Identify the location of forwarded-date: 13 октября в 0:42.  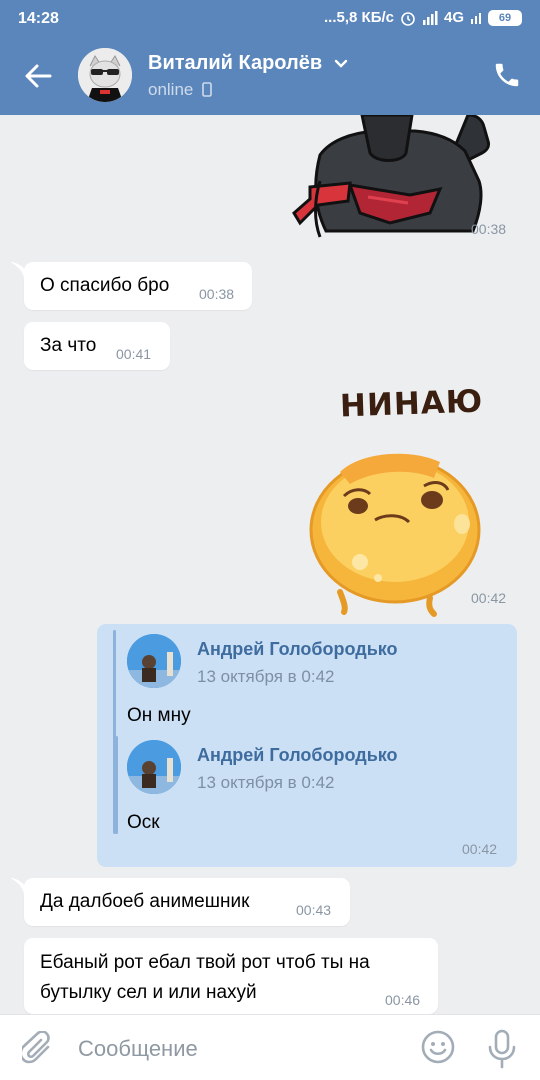
(266, 676).